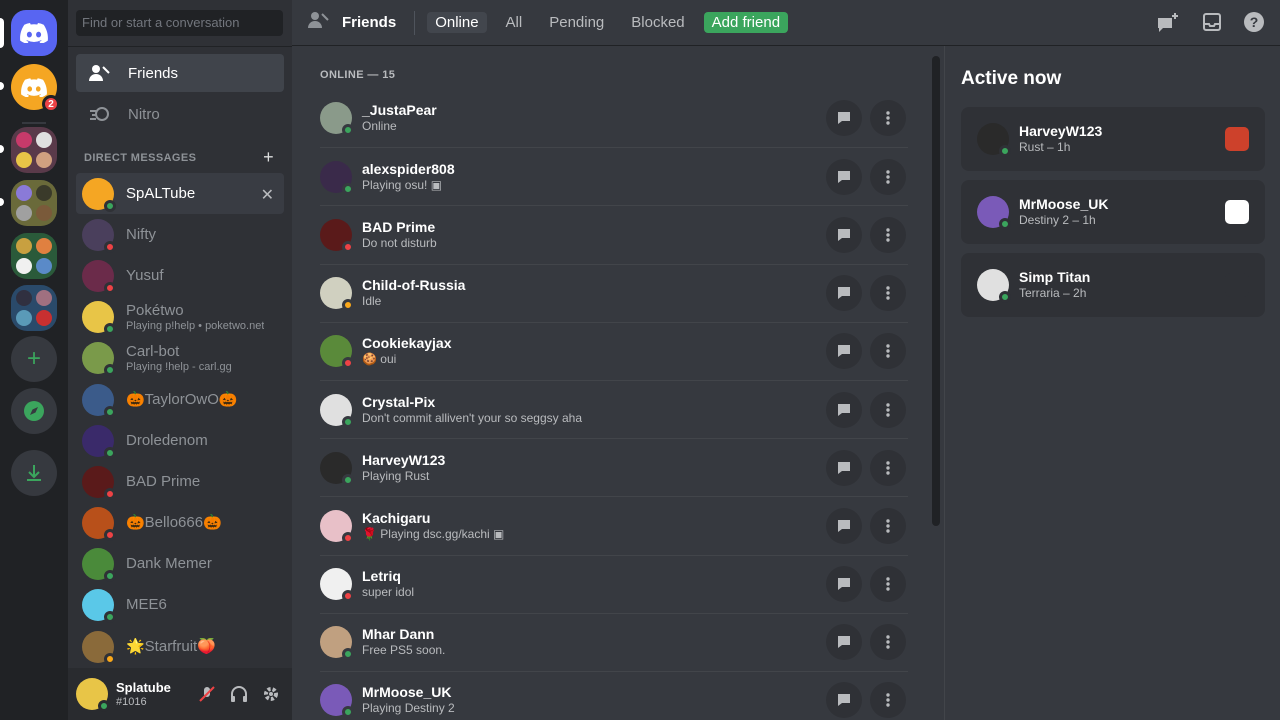 This screenshot has height=720, width=1280. I want to click on search-input: Find or start a conversation, so click(179, 23).